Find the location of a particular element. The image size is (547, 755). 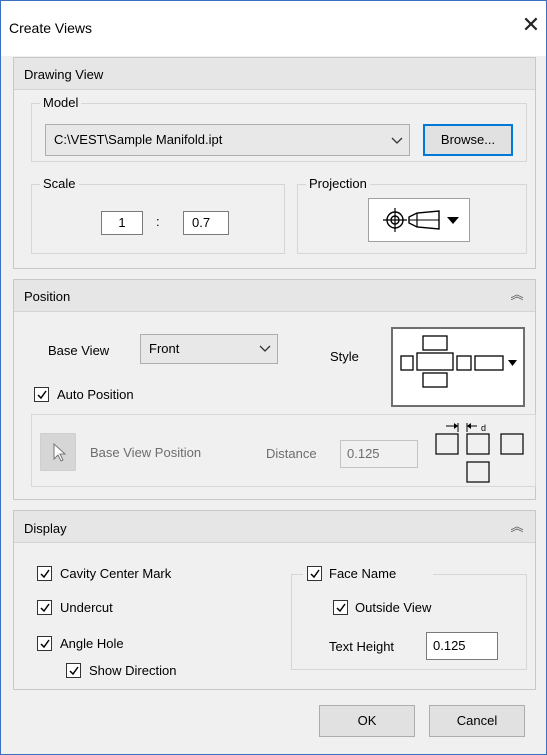

undercut-checkbox is located at coordinates (44, 607).